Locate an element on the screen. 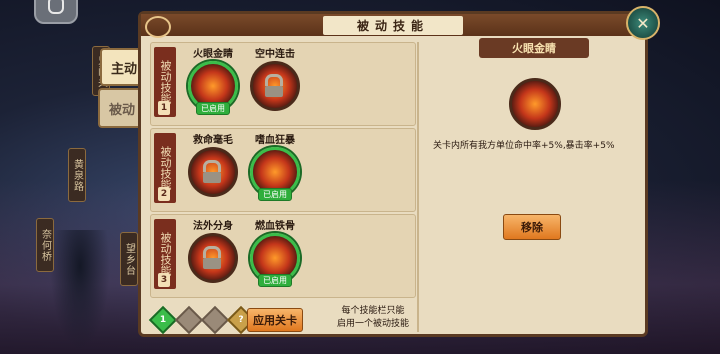  skill-iron-bone: 燃血铁骨 已启用 is located at coordinates (275, 252).